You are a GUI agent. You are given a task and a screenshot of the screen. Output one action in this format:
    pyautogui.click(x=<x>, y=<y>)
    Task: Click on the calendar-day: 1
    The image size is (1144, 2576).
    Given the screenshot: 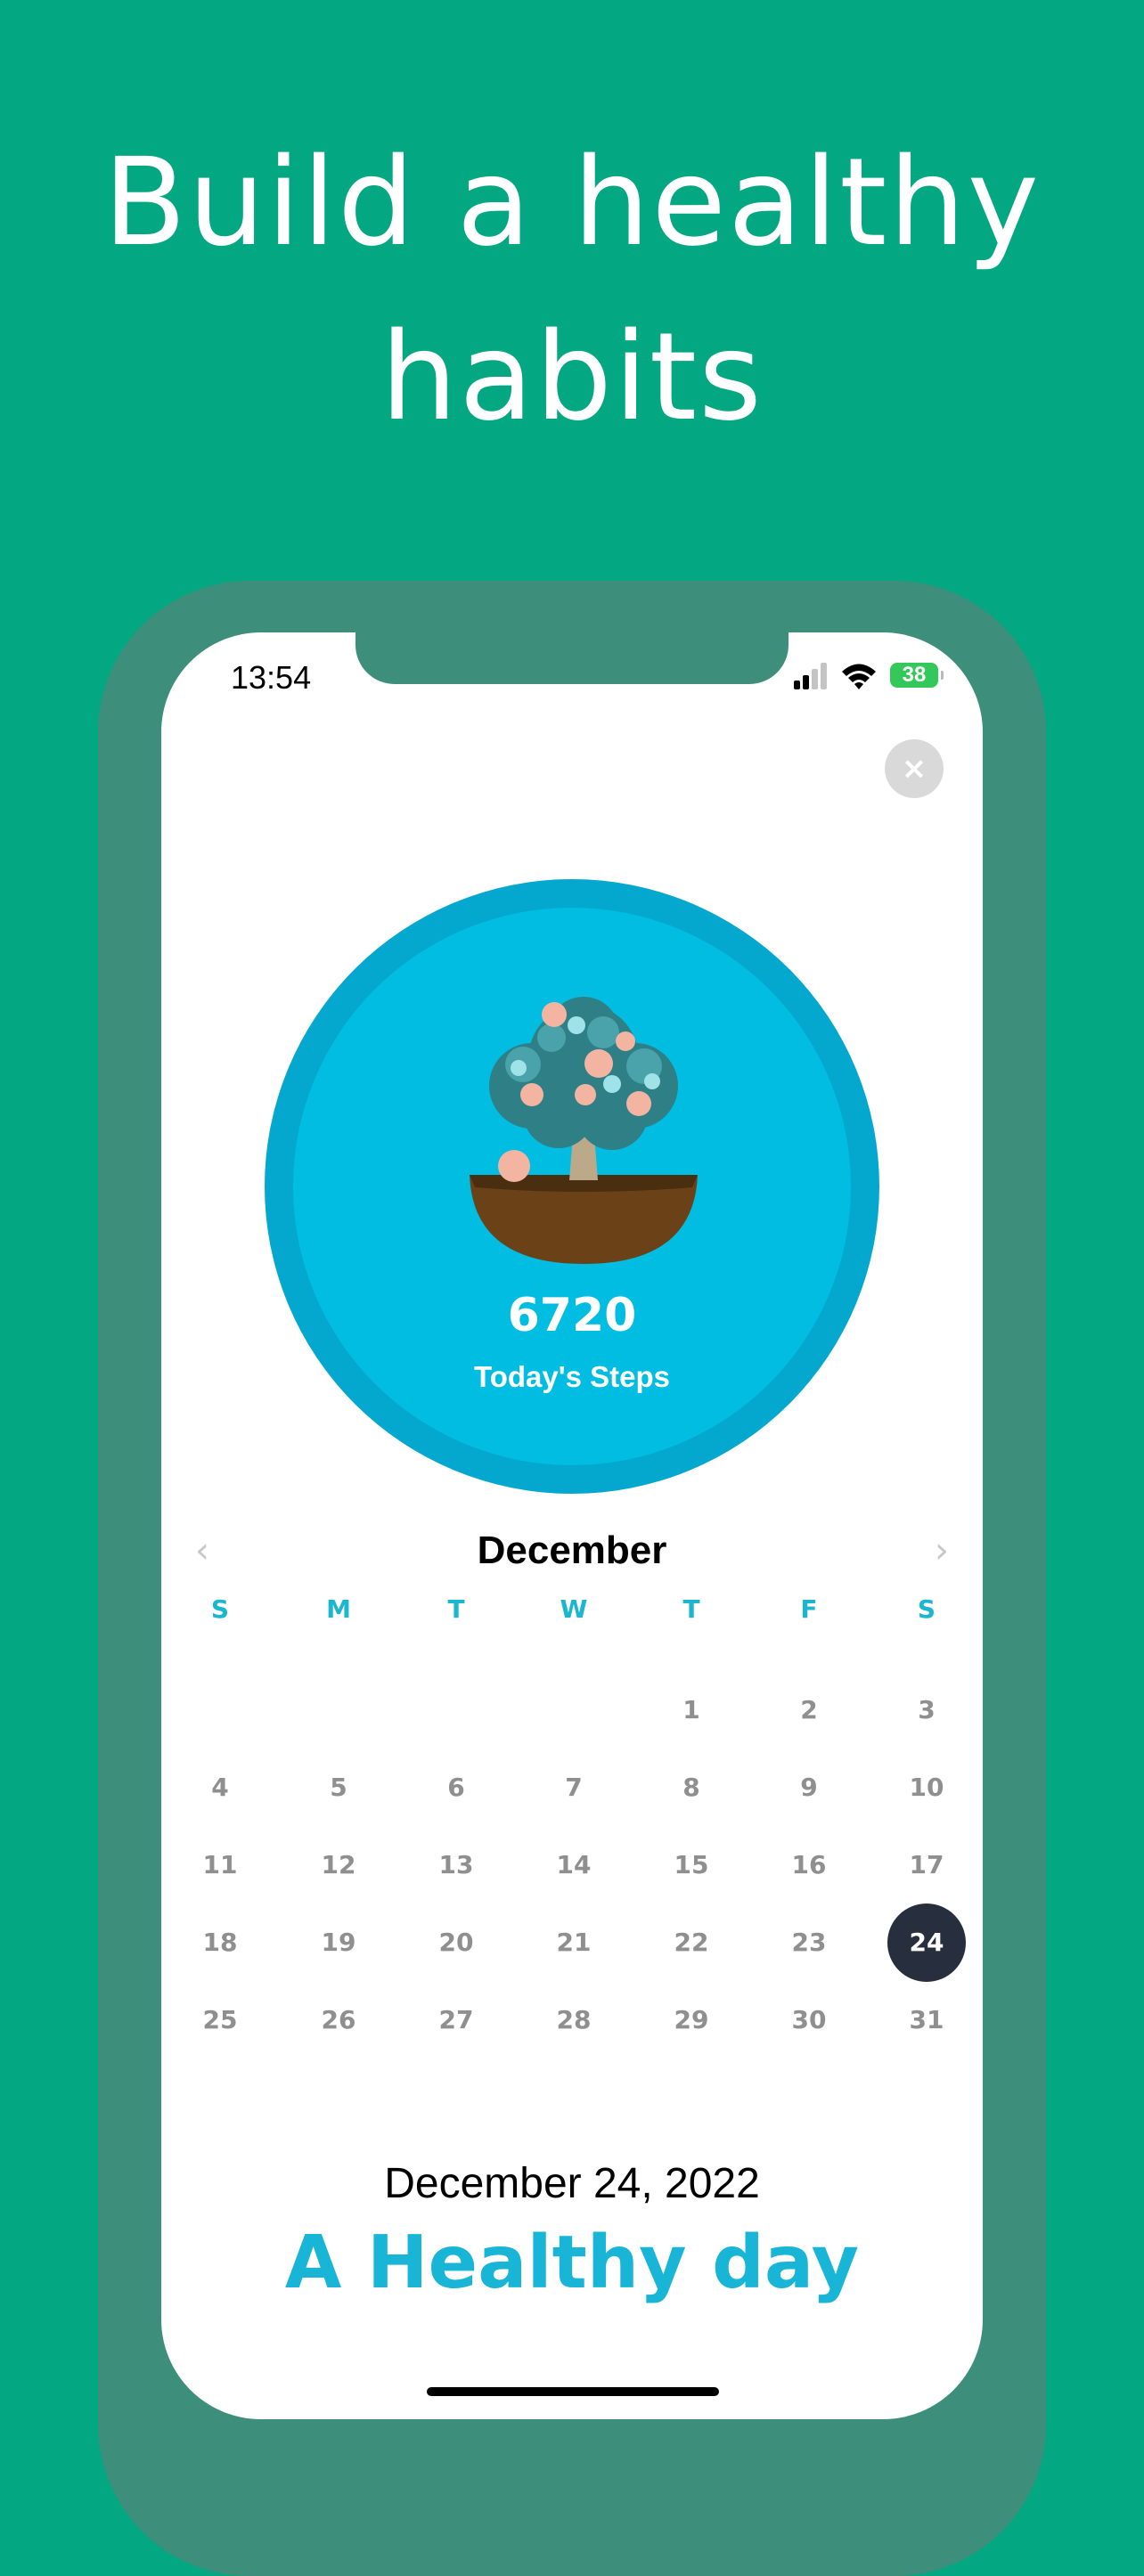 What is the action you would take?
    pyautogui.click(x=691, y=1710)
    